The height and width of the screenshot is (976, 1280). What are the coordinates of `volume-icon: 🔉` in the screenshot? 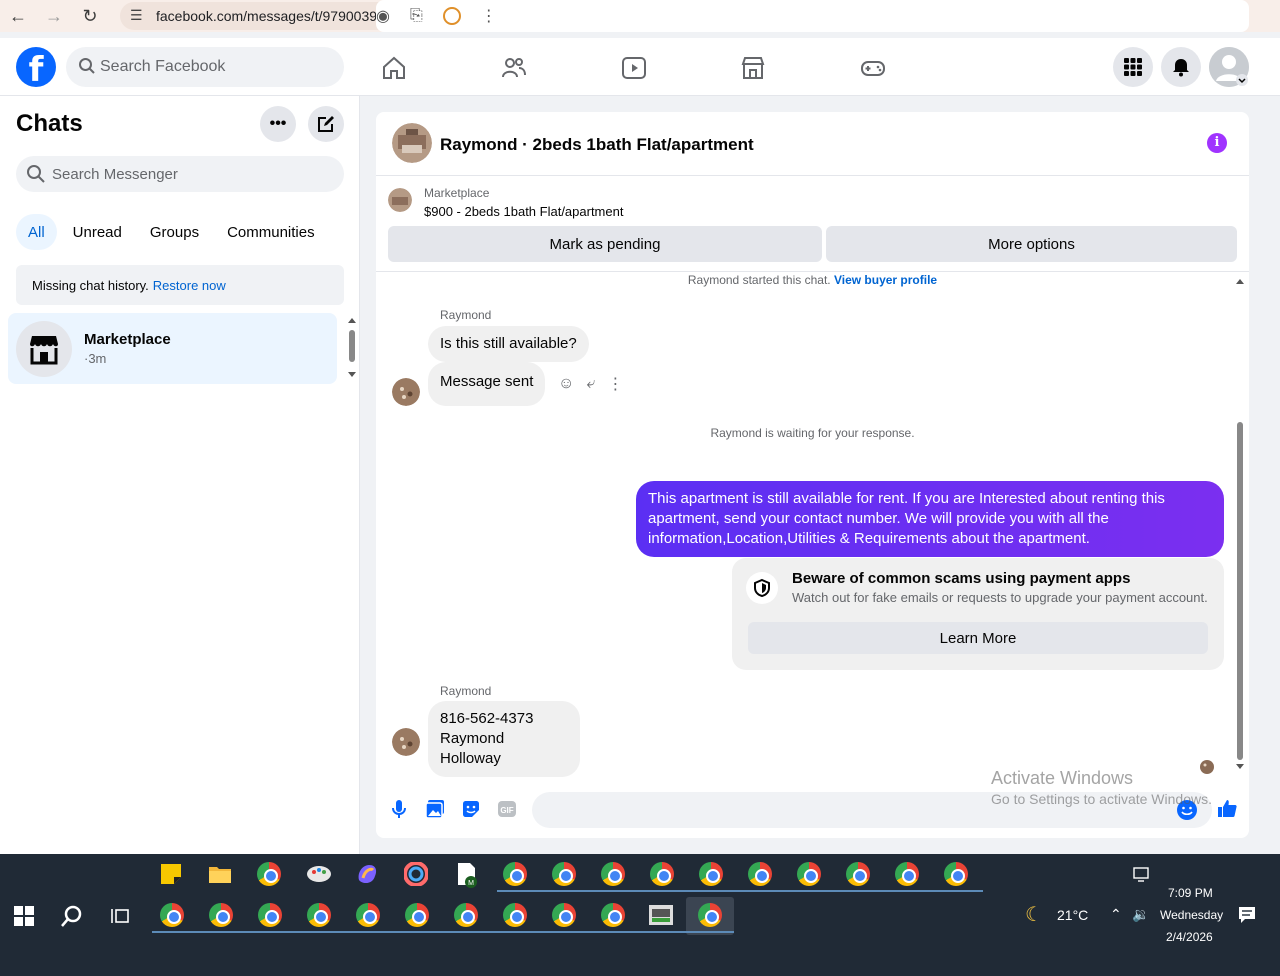 It's located at (1140, 914).